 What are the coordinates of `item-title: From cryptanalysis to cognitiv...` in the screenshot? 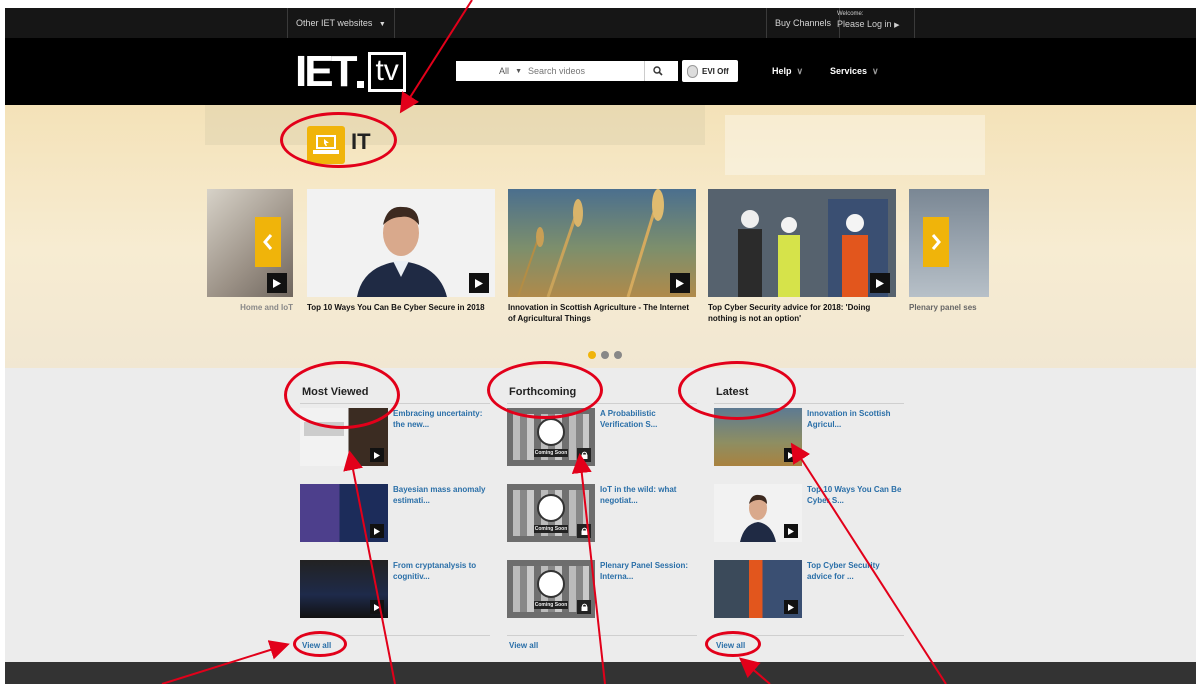 It's located at (441, 571).